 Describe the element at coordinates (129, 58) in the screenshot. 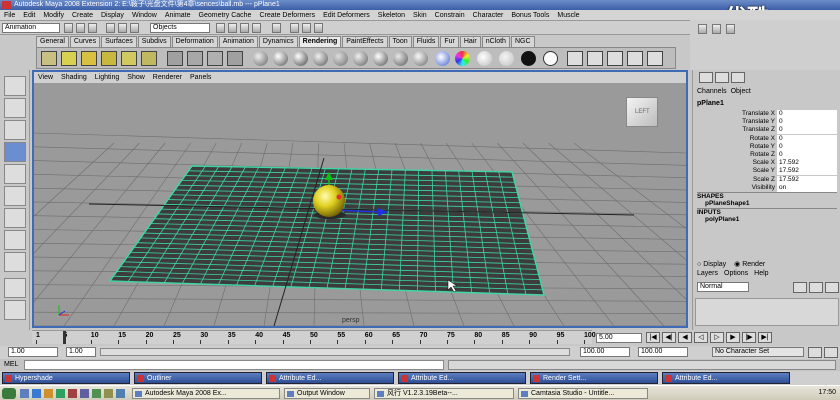

I see `area-light-icon` at that location.